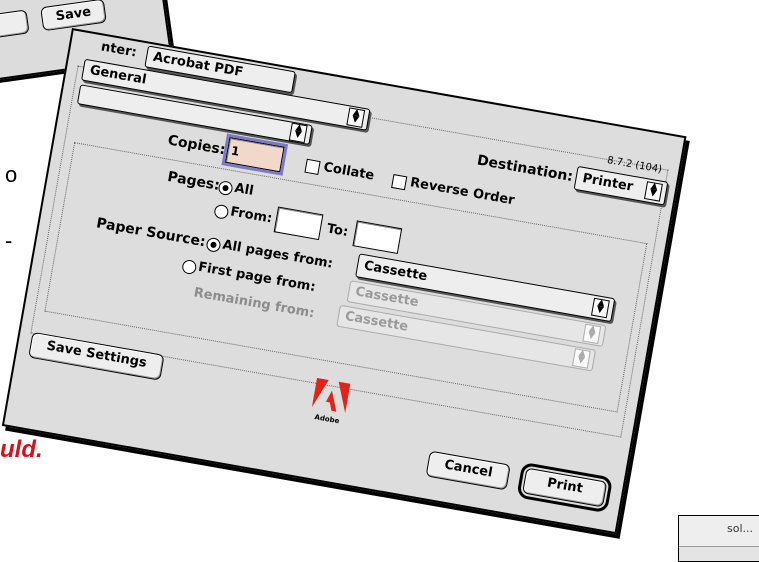 The image size is (759, 562). I want to click on reverse-order-checkbox, so click(399, 182).